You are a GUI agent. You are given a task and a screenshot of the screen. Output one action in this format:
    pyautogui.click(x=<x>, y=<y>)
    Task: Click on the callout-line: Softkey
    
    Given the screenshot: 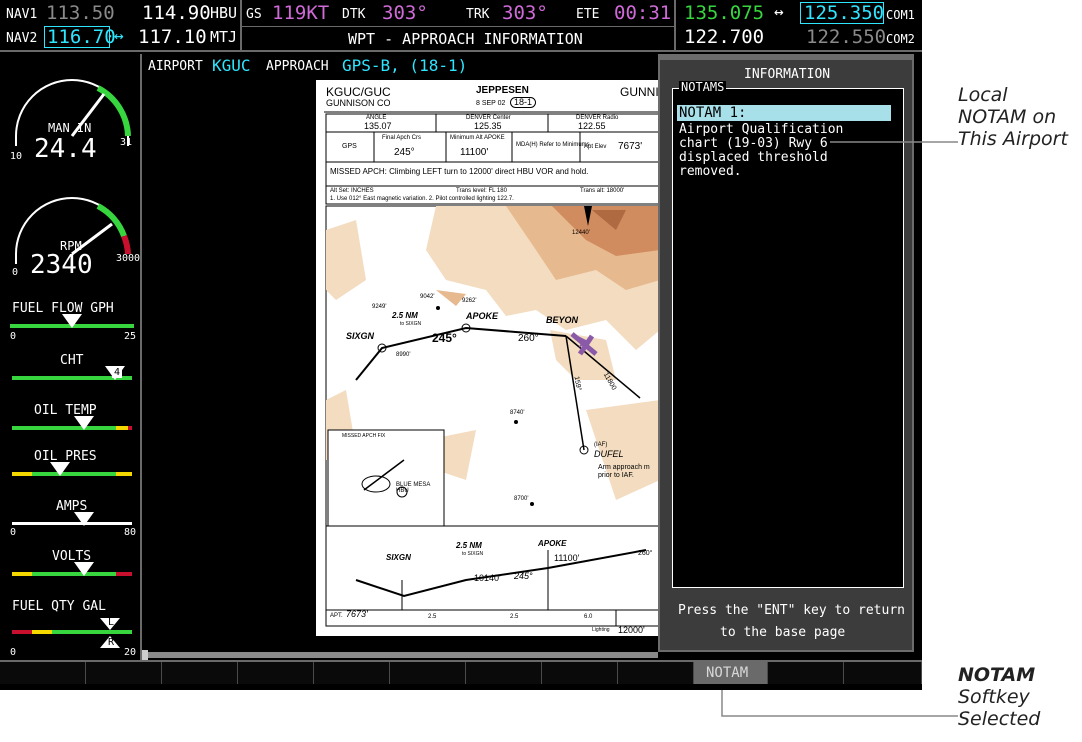 What is the action you would take?
    pyautogui.click(x=994, y=697)
    